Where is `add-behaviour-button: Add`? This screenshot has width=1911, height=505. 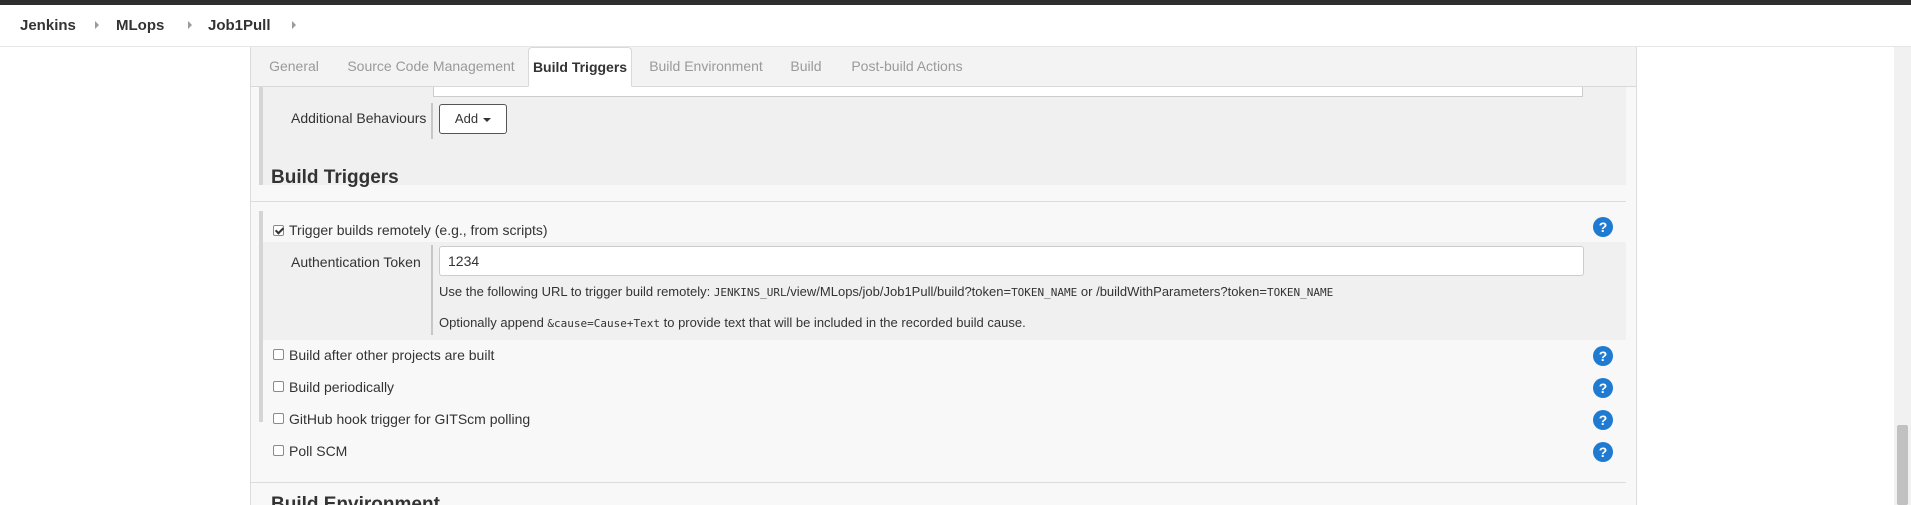 add-behaviour-button: Add is located at coordinates (473, 119).